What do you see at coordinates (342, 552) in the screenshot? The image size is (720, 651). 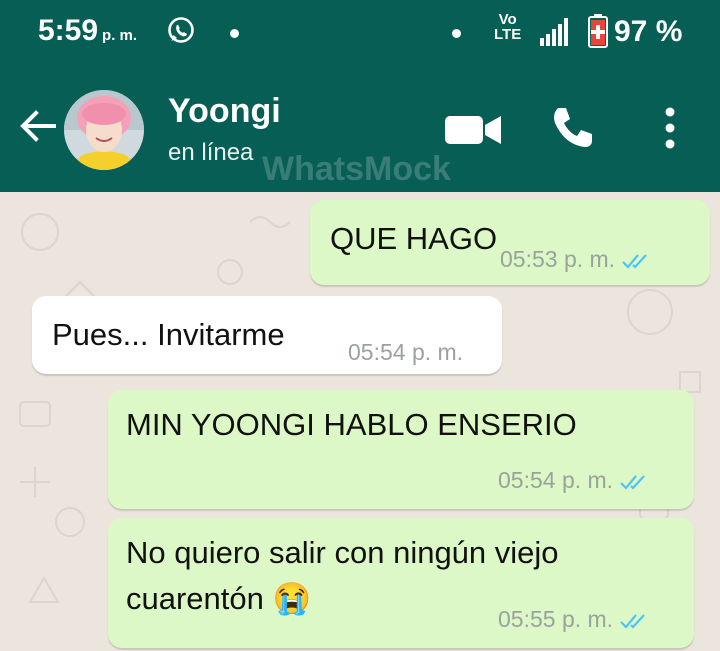 I see `message-text-line: No quiero salir con ningún viejo` at bounding box center [342, 552].